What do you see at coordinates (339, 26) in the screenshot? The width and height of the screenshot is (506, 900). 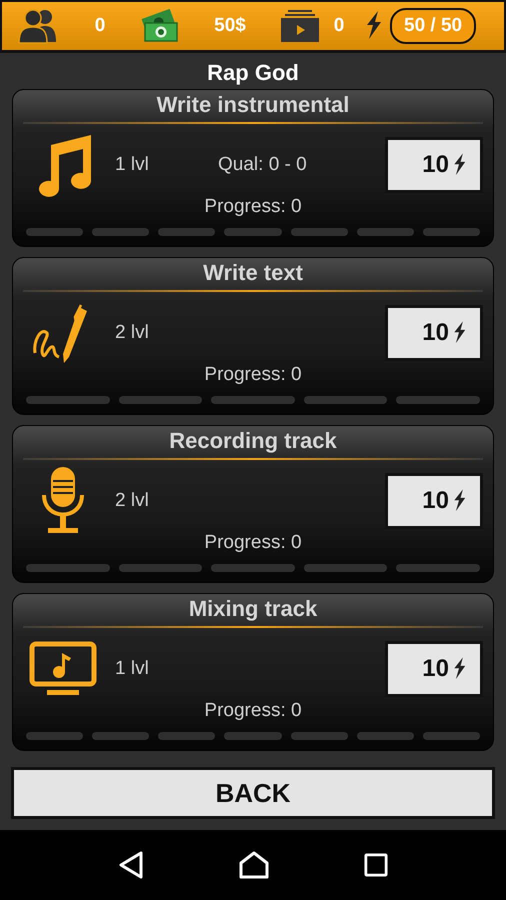 I see `video-count: 0` at bounding box center [339, 26].